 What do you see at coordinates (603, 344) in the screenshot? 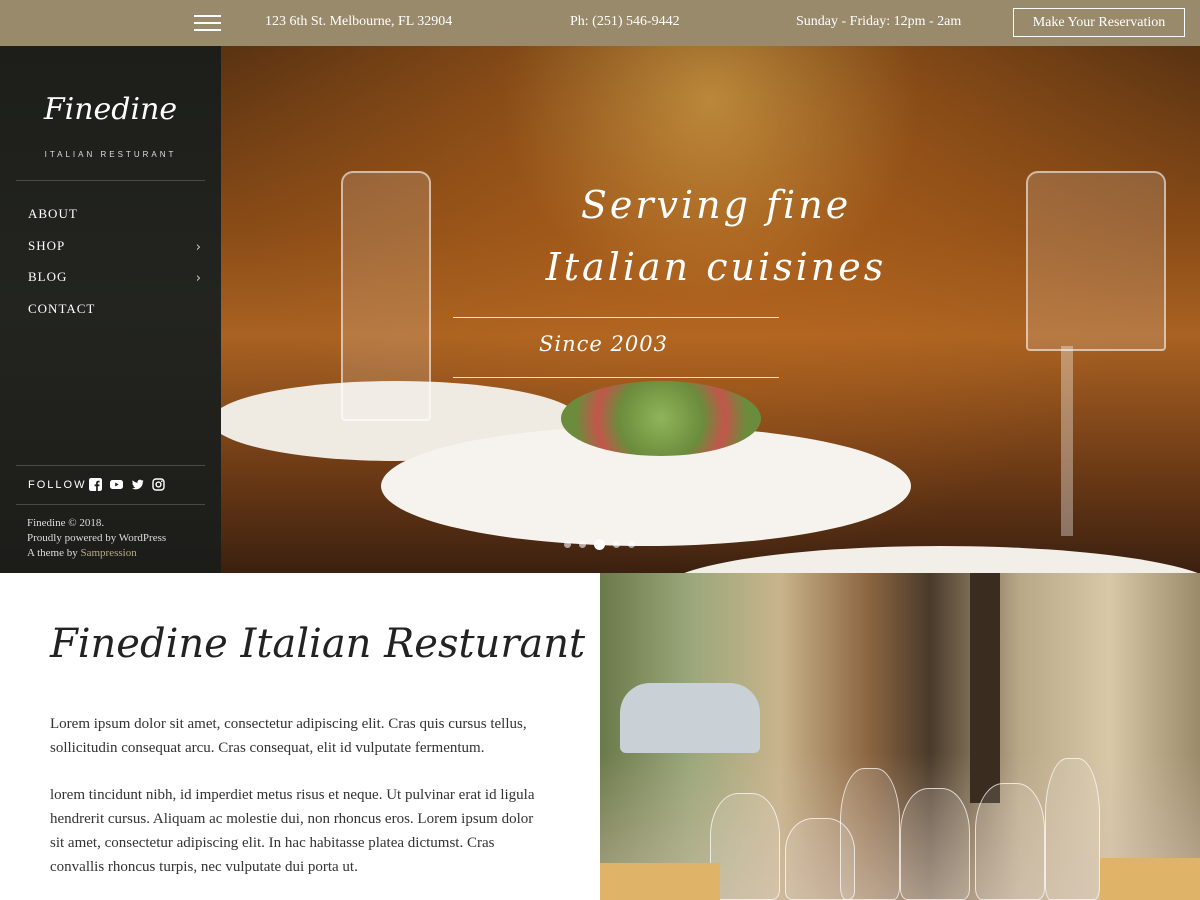
I see `hero-subtitle: Since 2003` at bounding box center [603, 344].